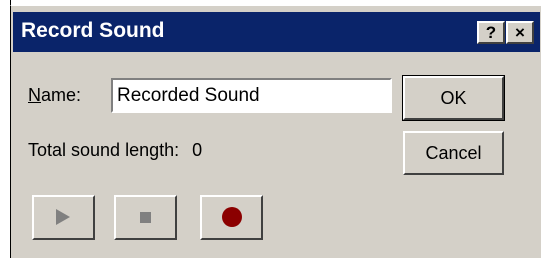 The width and height of the screenshot is (543, 258). I want to click on sound-length-row: Total sound length: 0, so click(115, 150).